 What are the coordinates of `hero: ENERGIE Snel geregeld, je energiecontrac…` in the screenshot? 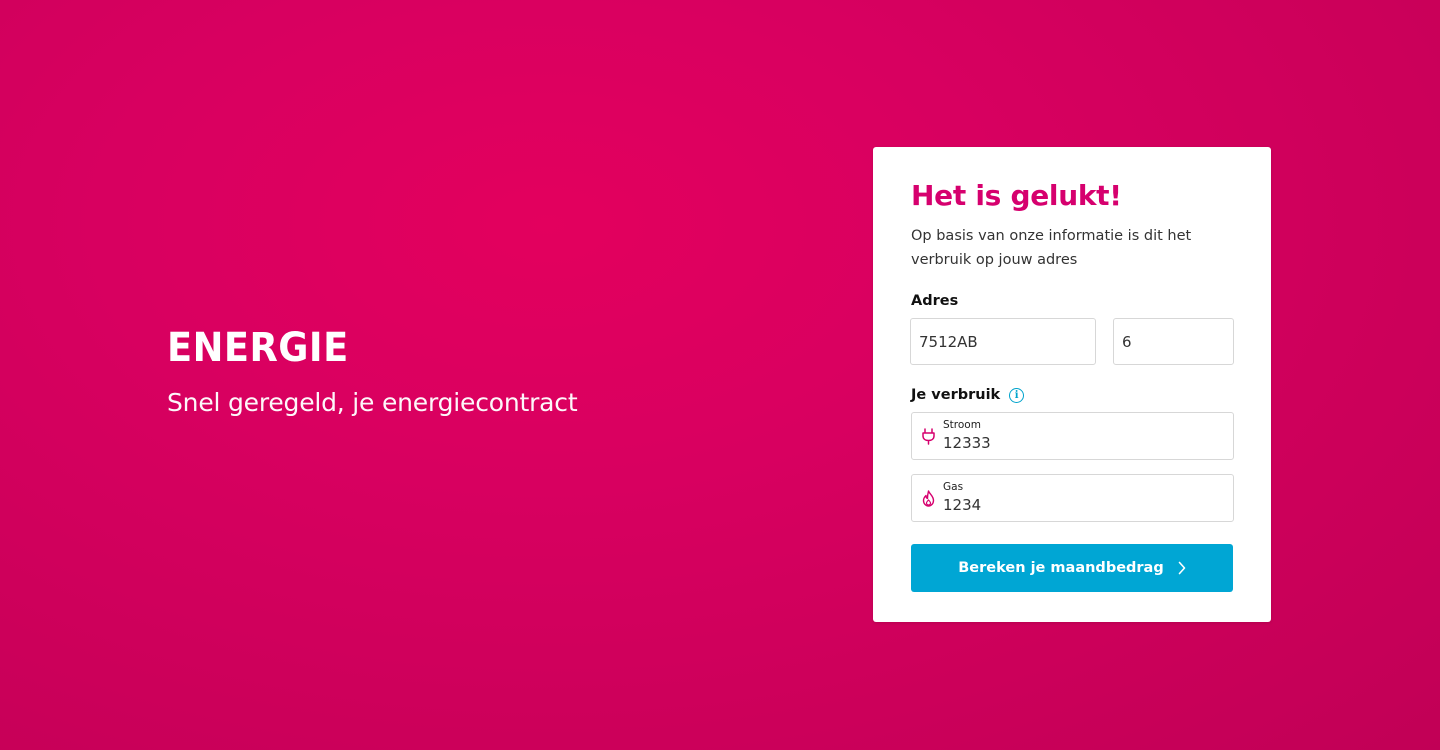 It's located at (372, 371).